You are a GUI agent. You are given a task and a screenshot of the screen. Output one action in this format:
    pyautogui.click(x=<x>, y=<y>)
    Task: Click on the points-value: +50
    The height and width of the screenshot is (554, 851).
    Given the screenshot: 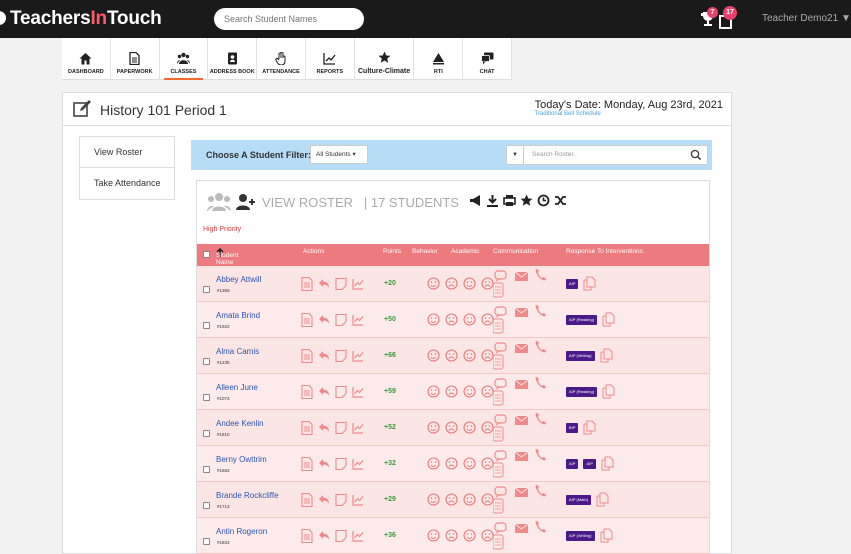 What is the action you would take?
    pyautogui.click(x=390, y=319)
    